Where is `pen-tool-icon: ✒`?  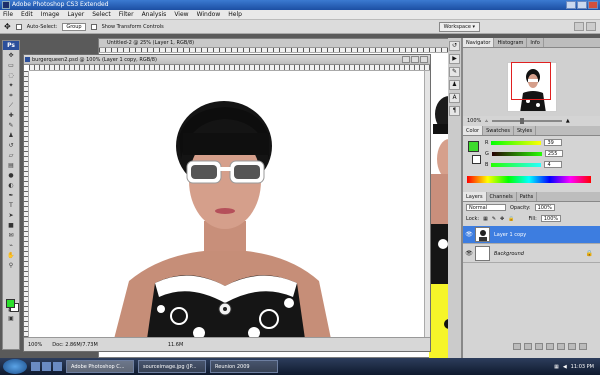 pen-tool-icon: ✒ is located at coordinates (11, 195).